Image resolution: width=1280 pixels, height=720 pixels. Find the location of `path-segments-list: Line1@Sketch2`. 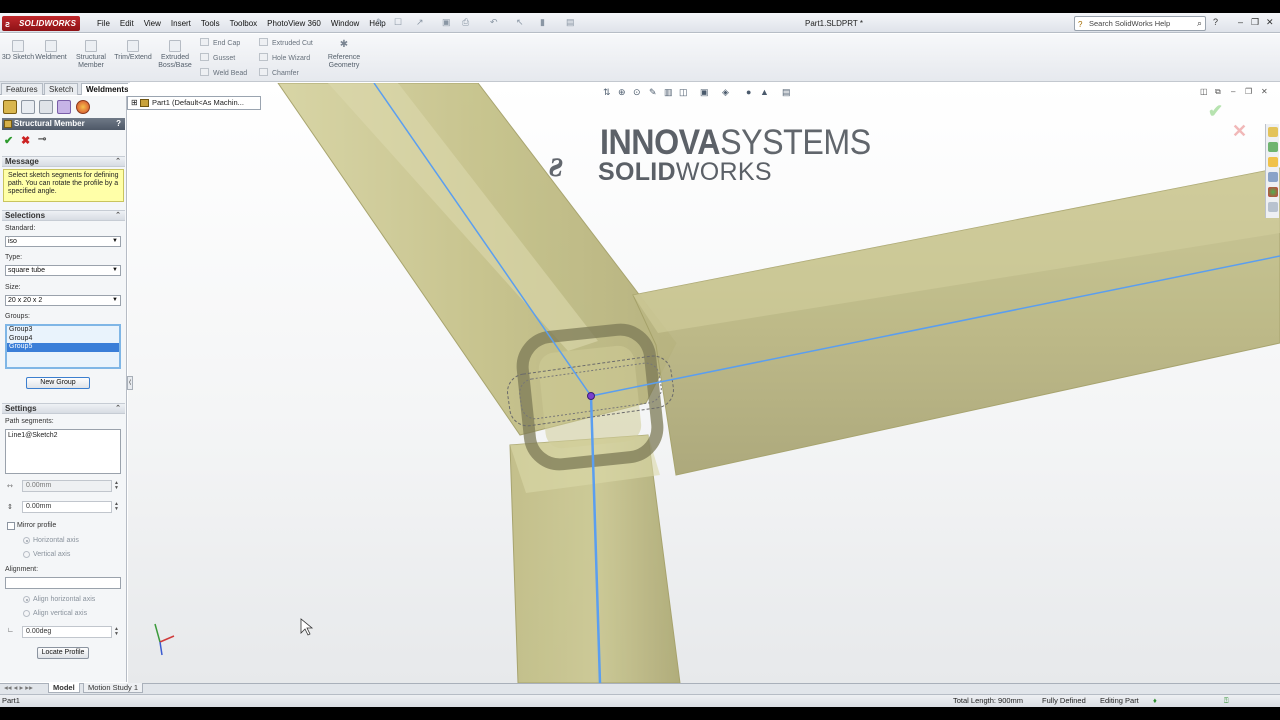

path-segments-list: Line1@Sketch2 is located at coordinates (63, 451).